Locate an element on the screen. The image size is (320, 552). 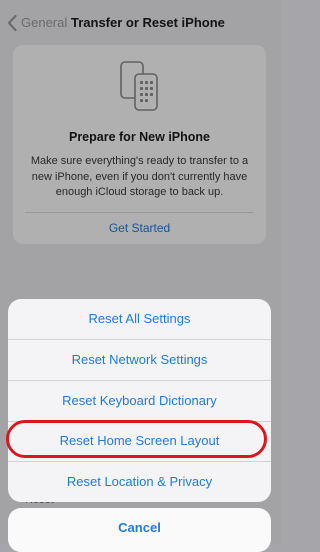
reset-keyboard-dictionary-button: Reset Keyboard Dictionary is located at coordinates (139, 401).